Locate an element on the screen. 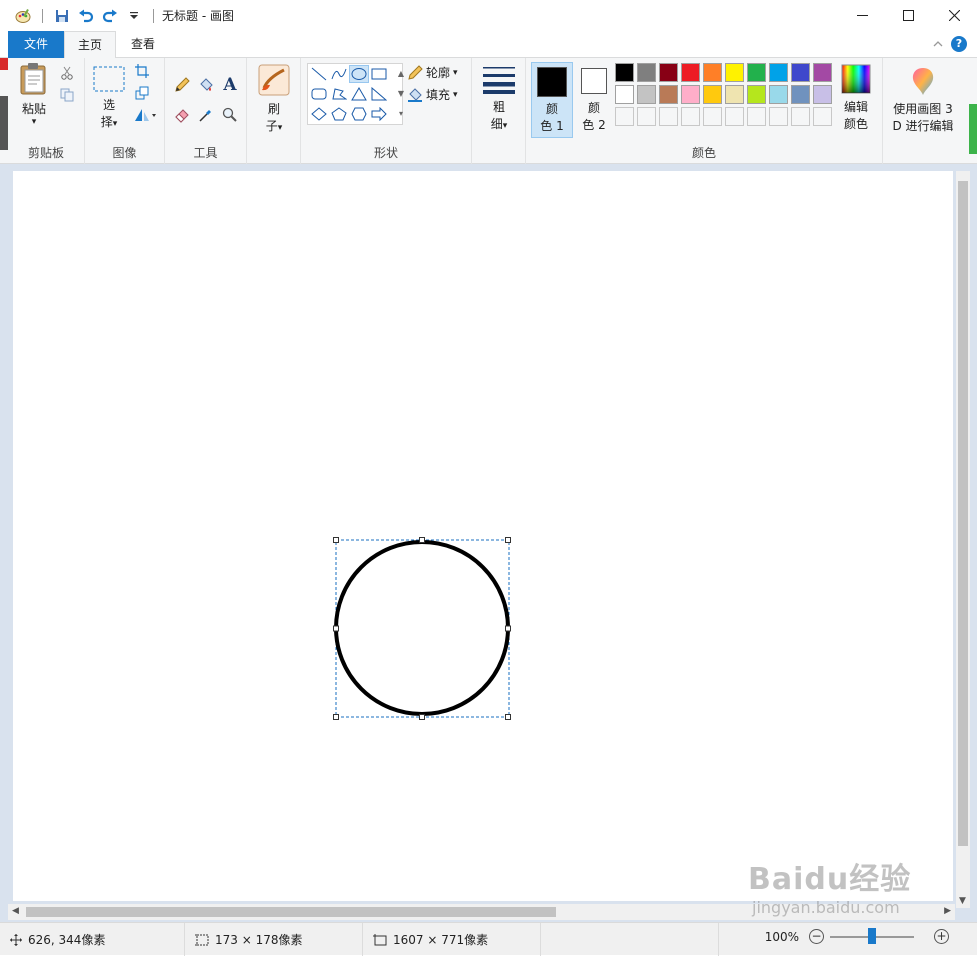 The image size is (977, 956). magnifier-icon is located at coordinates (230, 115).